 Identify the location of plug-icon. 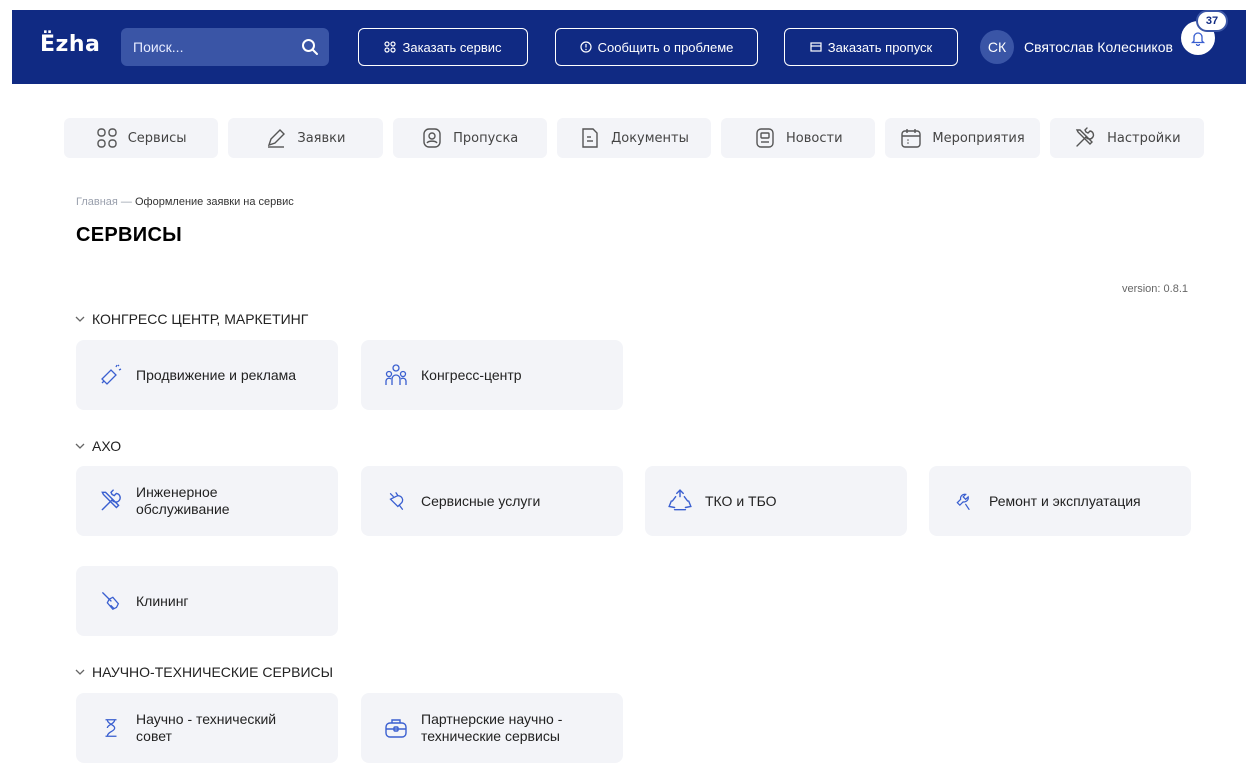
(396, 501).